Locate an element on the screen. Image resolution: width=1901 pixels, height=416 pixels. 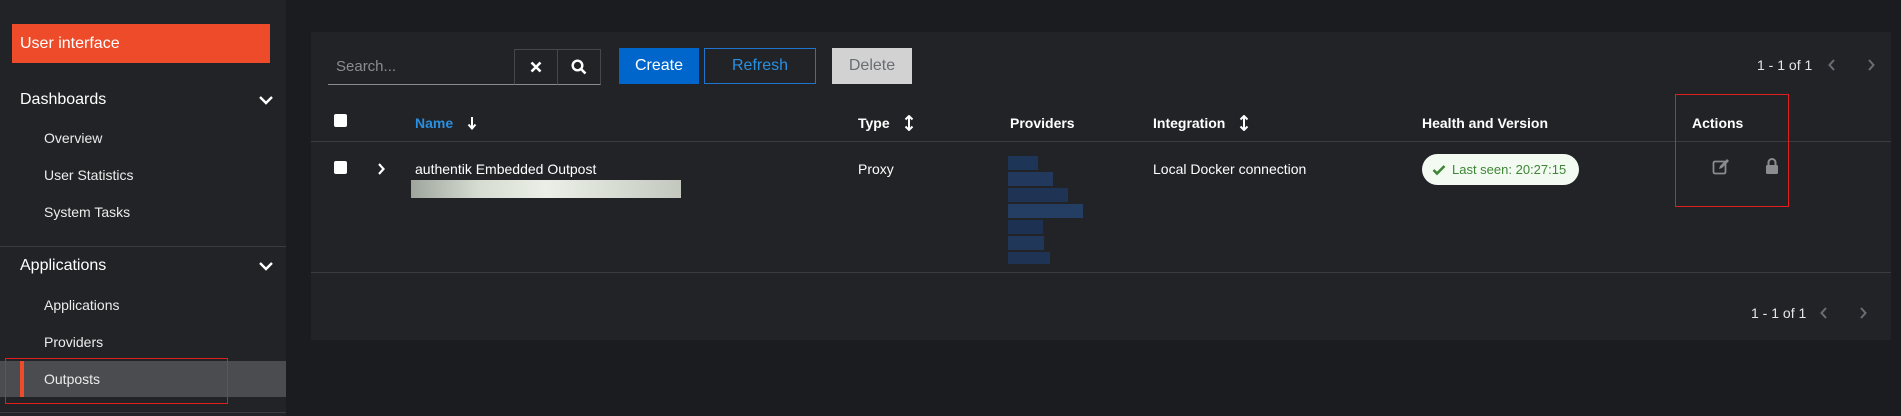
outpost-name: authentik Embedded Outpost is located at coordinates (506, 169).